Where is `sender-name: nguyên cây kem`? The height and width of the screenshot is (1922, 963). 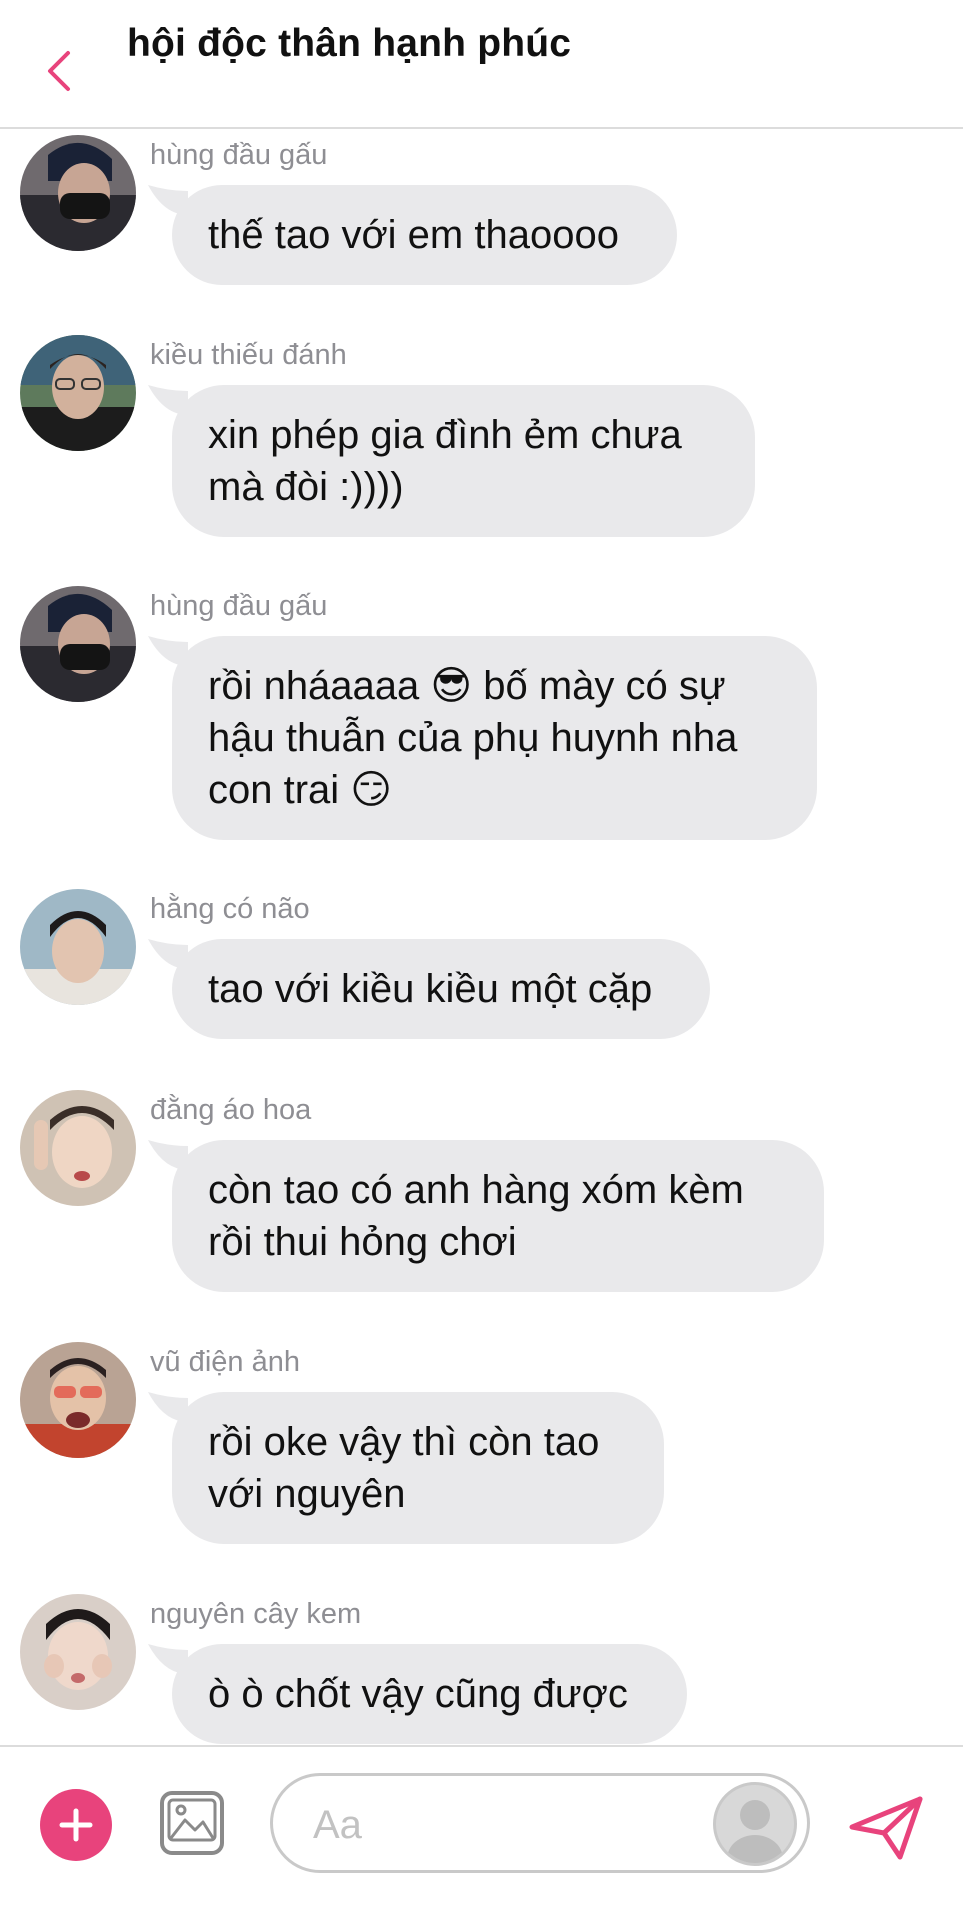 sender-name: nguyên cây kem is located at coordinates (256, 1614).